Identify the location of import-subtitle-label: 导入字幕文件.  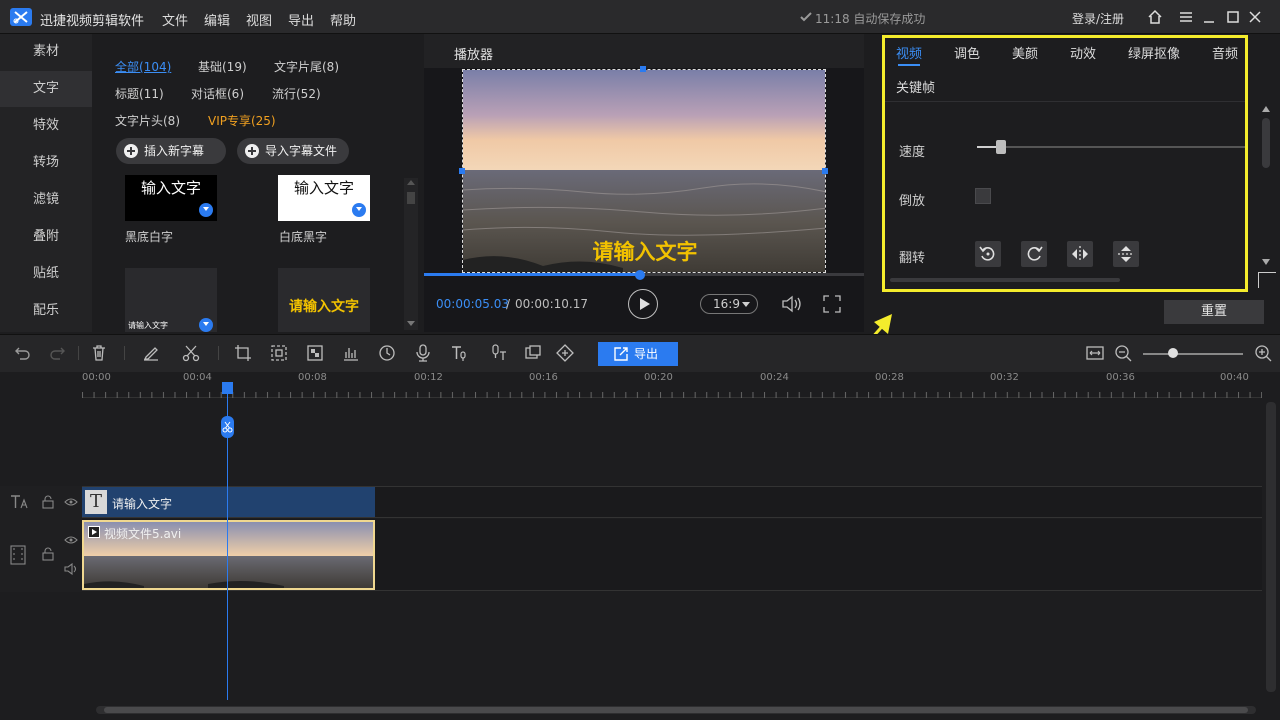
(301, 151).